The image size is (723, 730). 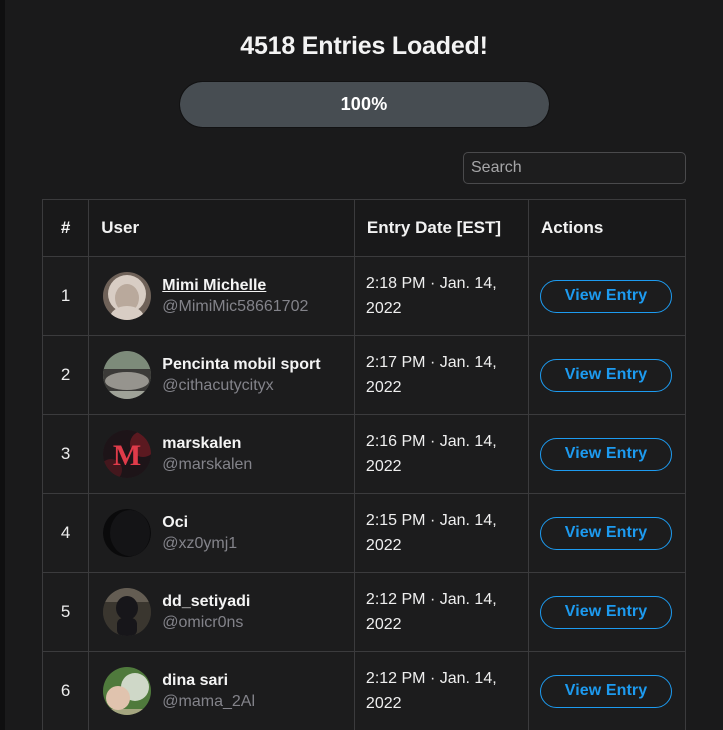 I want to click on entry-date: 2:18 PM · Jan. 14, 2022, so click(x=441, y=296).